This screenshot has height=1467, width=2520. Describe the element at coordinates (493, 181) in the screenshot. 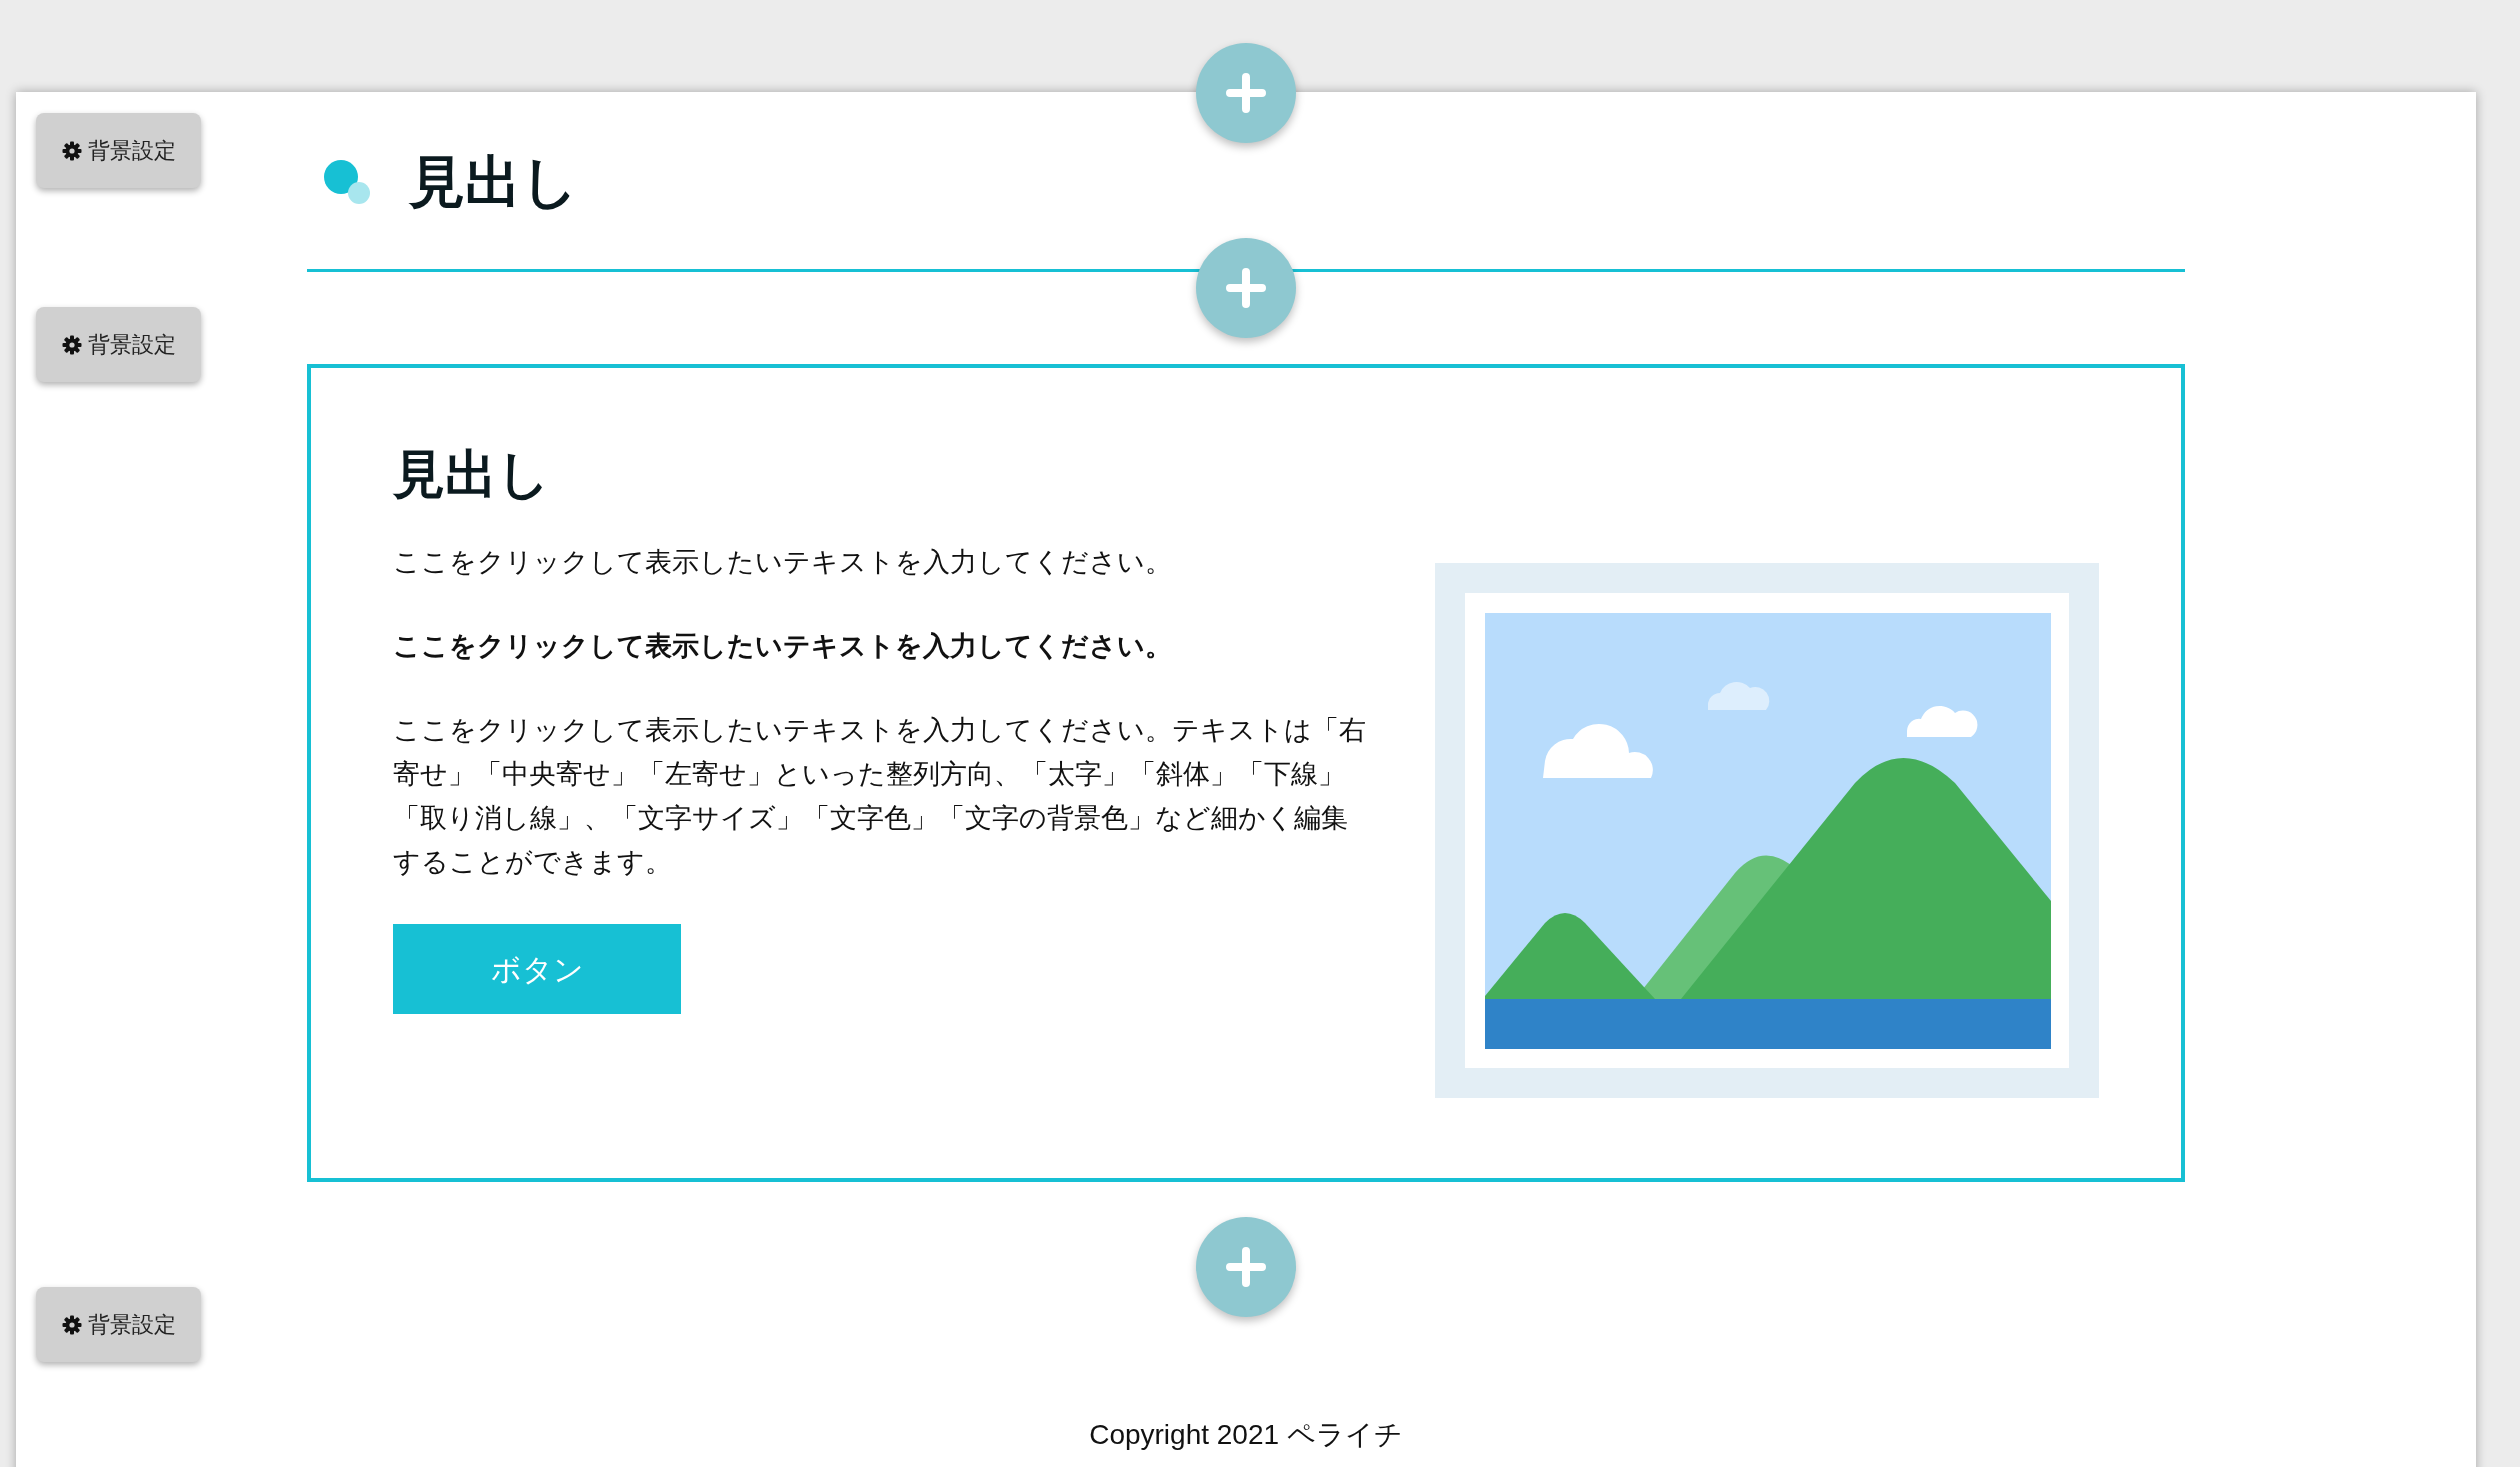

I see `section-heading: 見出し` at that location.